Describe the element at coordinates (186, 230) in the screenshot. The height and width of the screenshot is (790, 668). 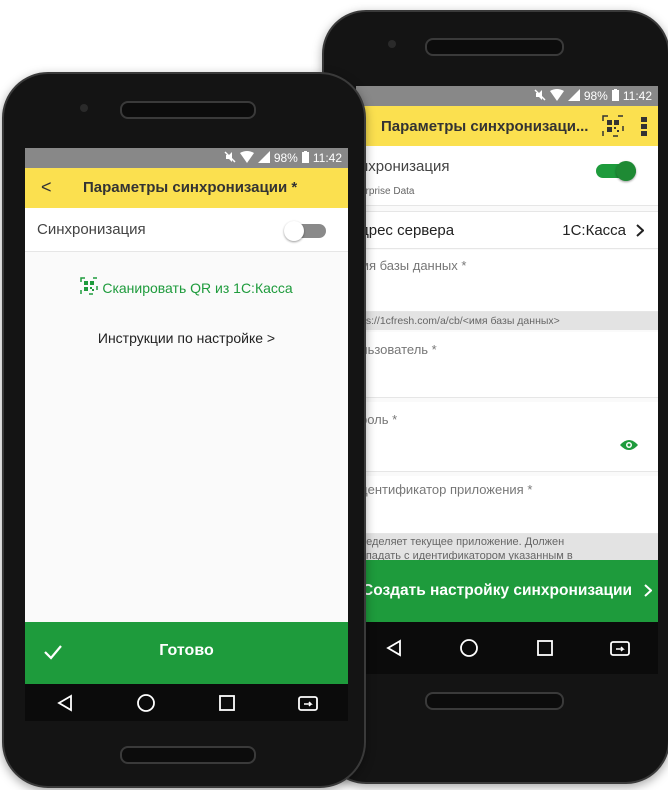
I see `sync-row: Синхронизация` at that location.